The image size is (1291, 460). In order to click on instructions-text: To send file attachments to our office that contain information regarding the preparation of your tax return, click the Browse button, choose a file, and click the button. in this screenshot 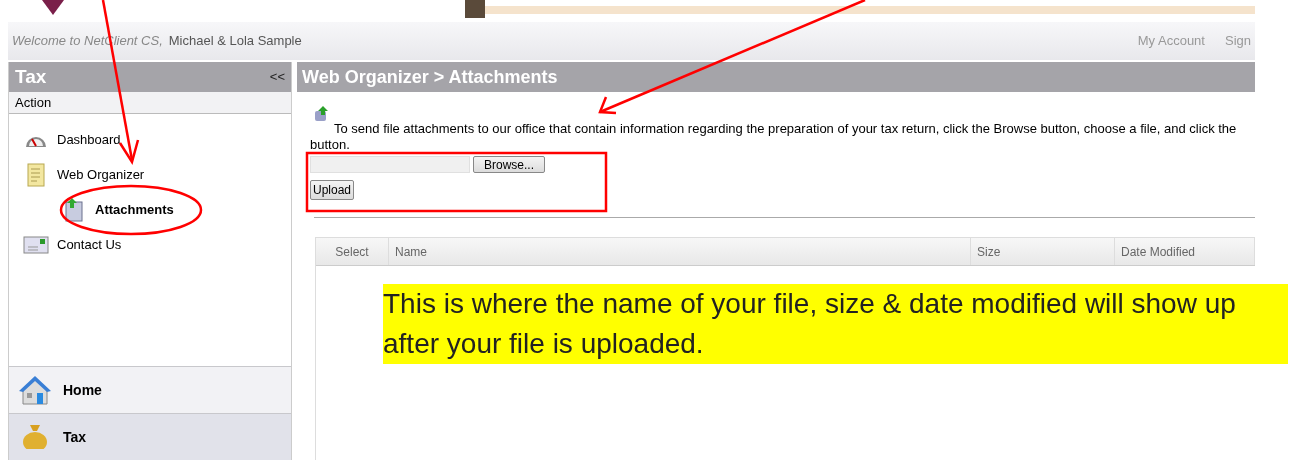, I will do `click(774, 137)`.